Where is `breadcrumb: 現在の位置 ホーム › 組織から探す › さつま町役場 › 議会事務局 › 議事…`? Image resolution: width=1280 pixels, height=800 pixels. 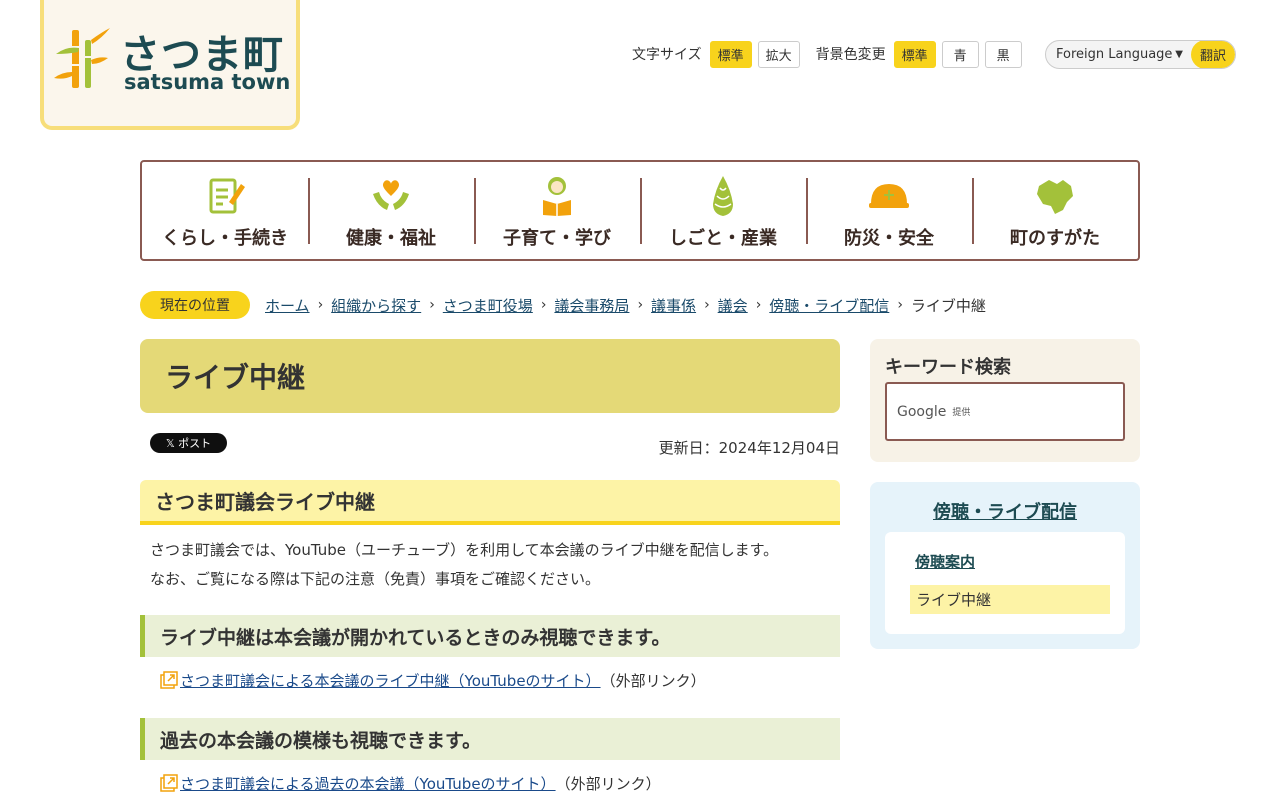 breadcrumb: 現在の位置 ホーム › 組織から探す › さつま町役場 › 議会事務局 › 議事… is located at coordinates (563, 305).